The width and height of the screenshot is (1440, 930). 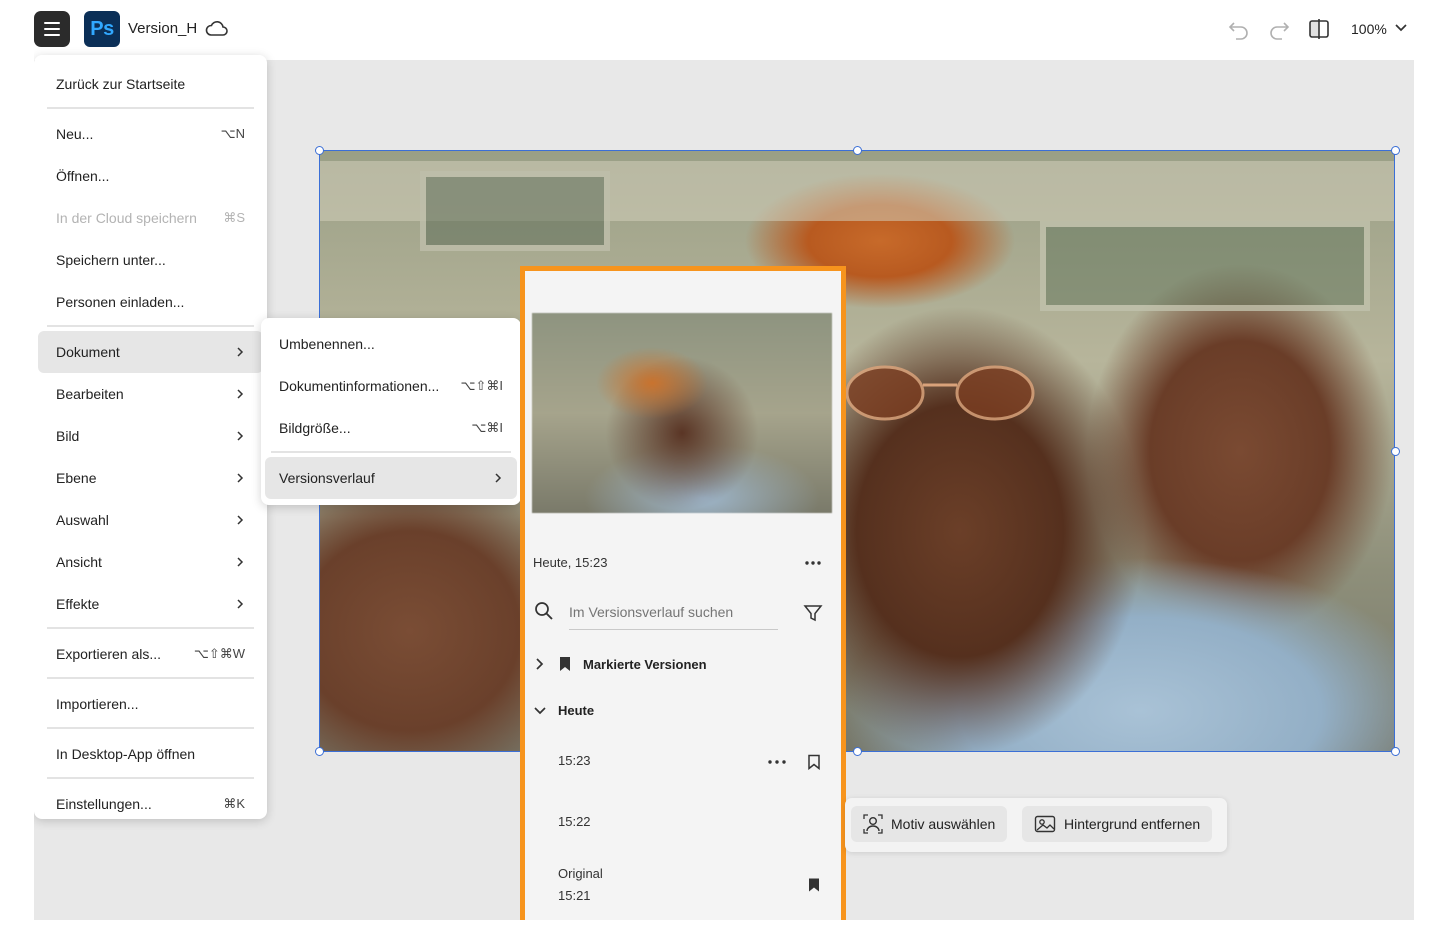 I want to click on menu-item-label: Zurück zur Startseite, so click(x=121, y=84).